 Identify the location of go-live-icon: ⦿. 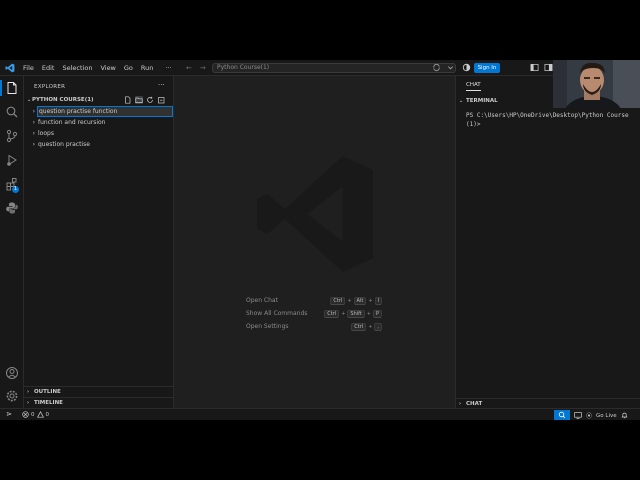
(589, 416).